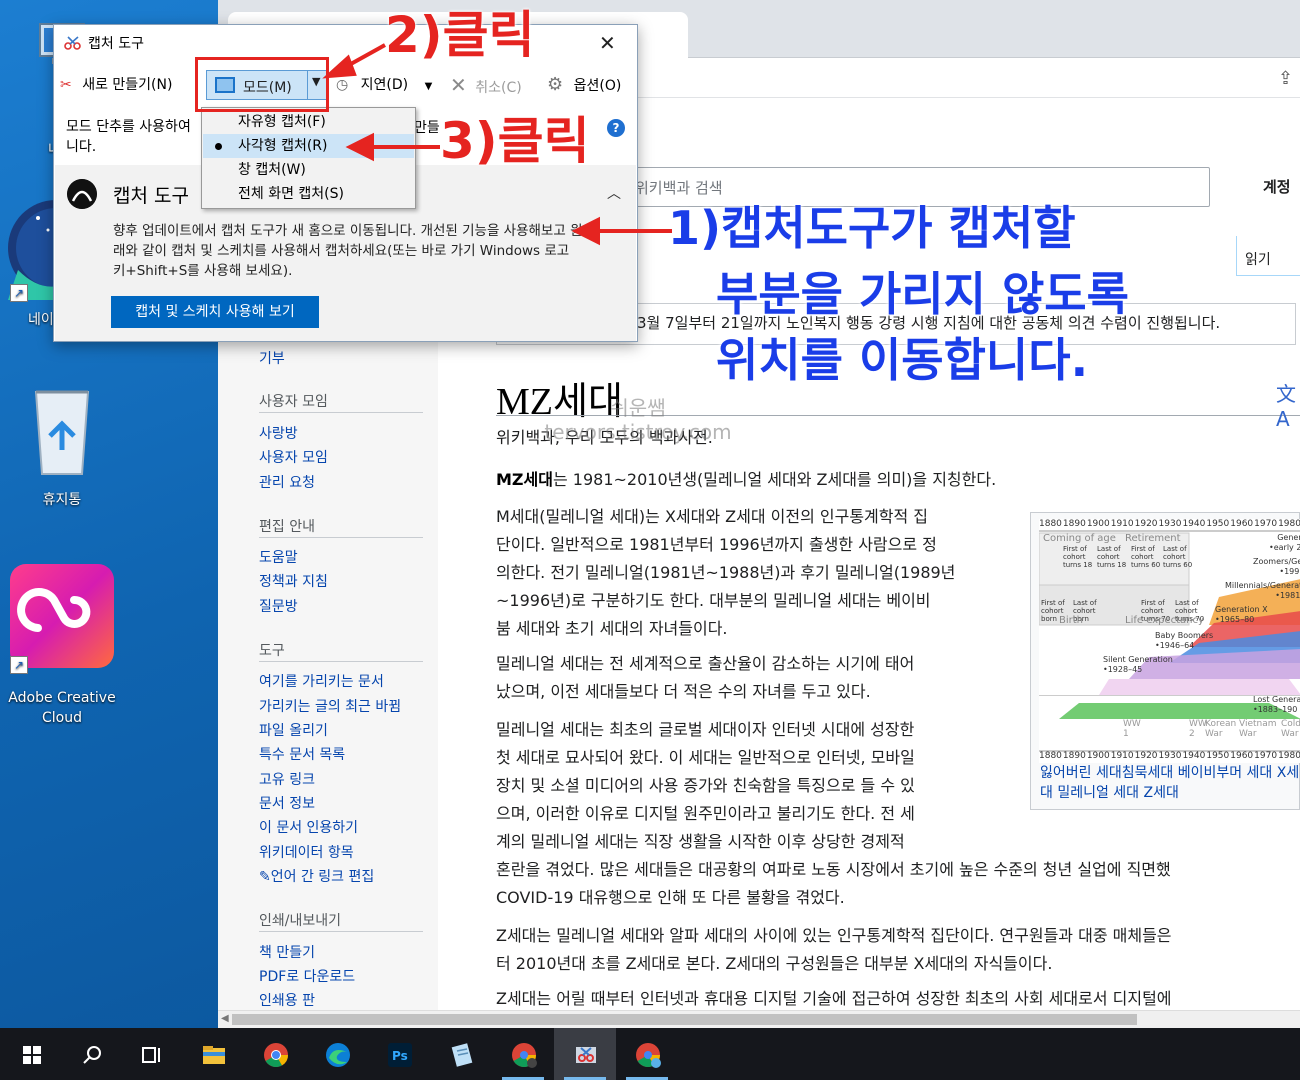 This screenshot has width=1300, height=1080. I want to click on tab-read: 읽기, so click(1268, 256).